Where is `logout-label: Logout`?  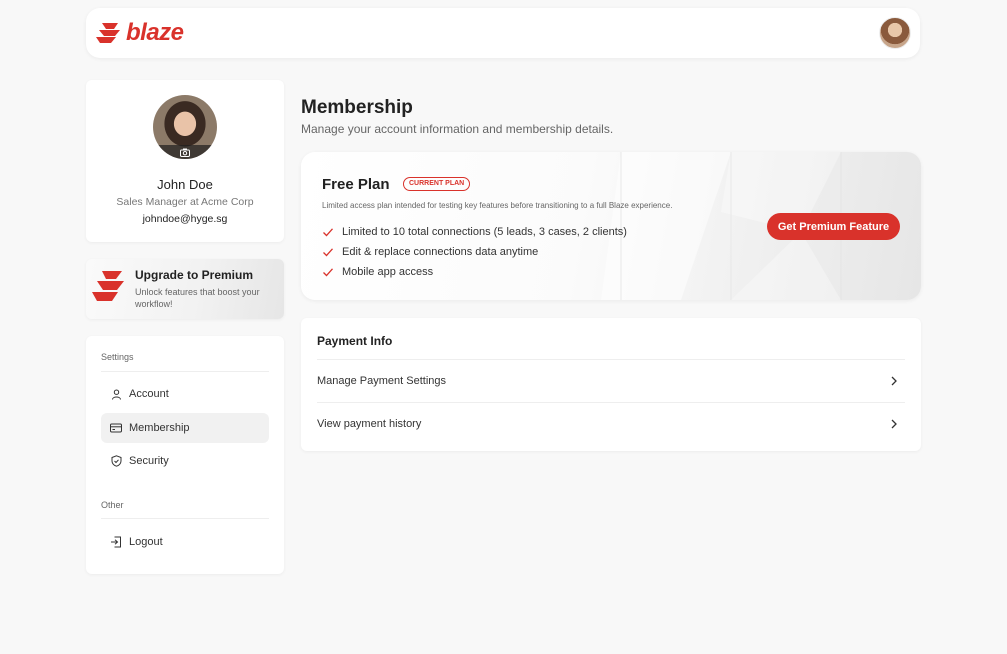
logout-label: Logout is located at coordinates (146, 542).